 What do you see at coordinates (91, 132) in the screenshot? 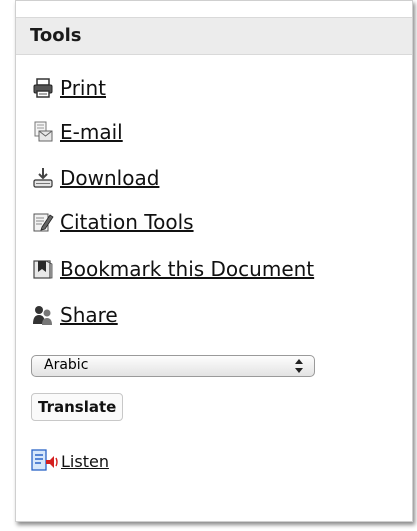
I see `tool-email-link: E-mail` at bounding box center [91, 132].